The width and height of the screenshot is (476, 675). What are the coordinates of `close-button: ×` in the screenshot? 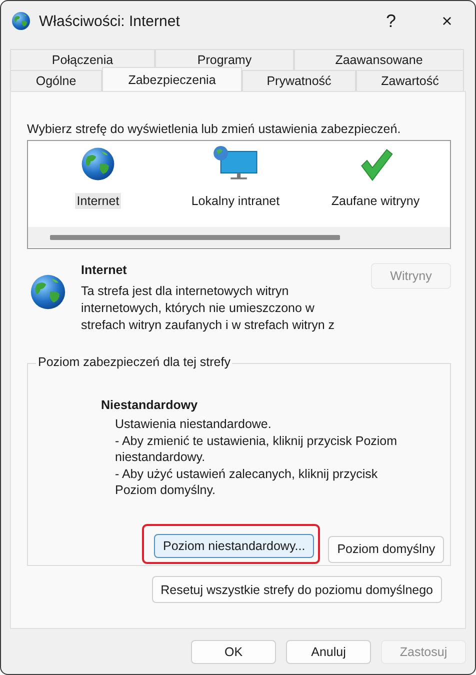 It's located at (447, 21).